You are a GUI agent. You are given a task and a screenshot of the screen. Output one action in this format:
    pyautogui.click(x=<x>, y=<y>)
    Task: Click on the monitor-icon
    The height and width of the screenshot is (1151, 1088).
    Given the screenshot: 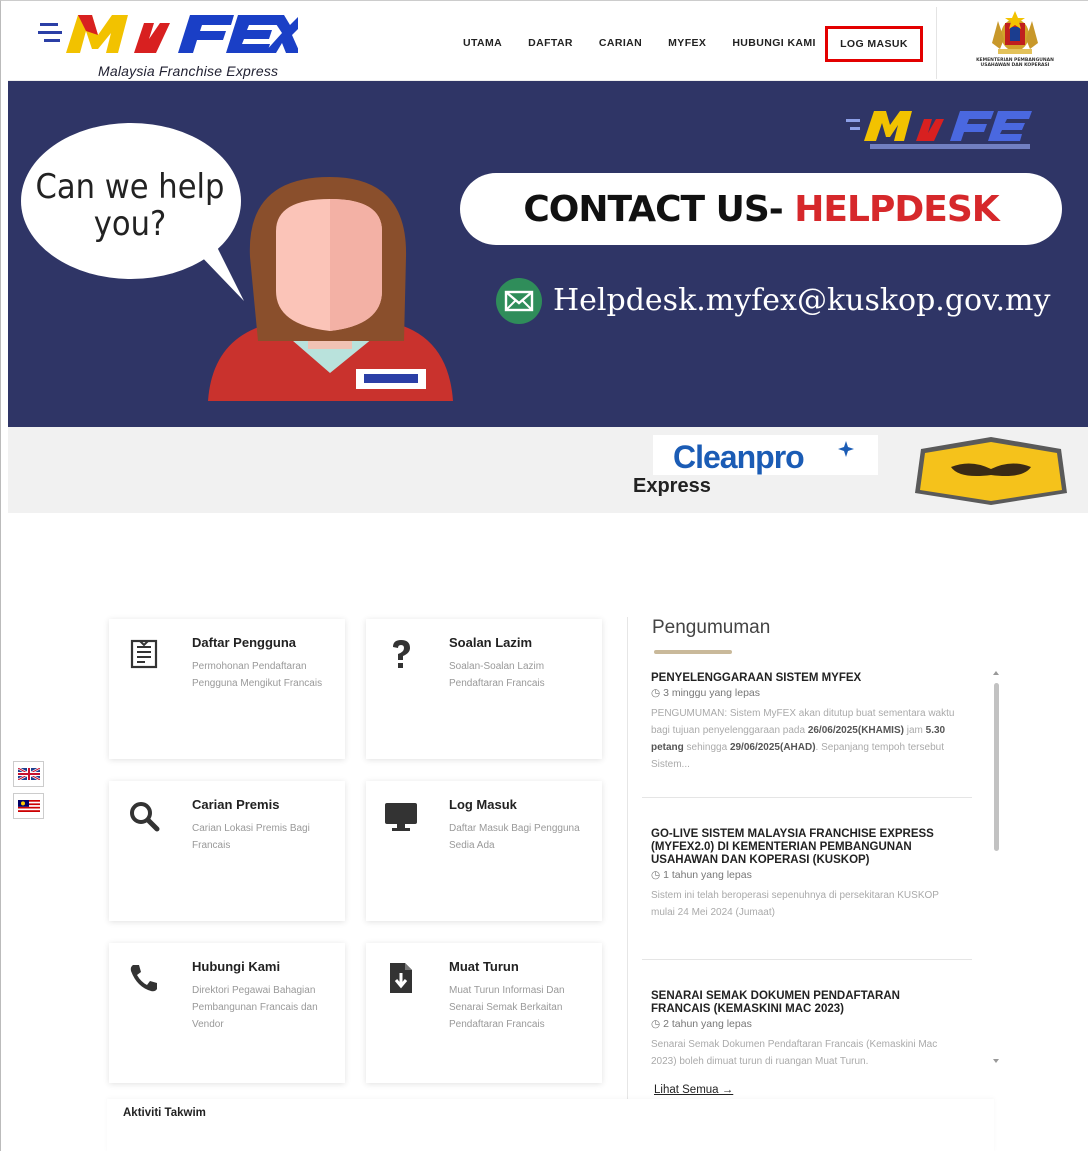 What is the action you would take?
    pyautogui.click(x=401, y=817)
    